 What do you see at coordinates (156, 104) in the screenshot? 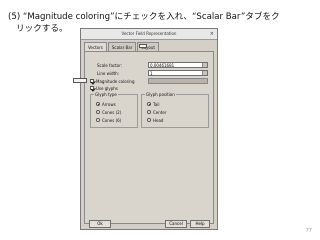
I see `radio-tail-label: Tail` at bounding box center [156, 104].